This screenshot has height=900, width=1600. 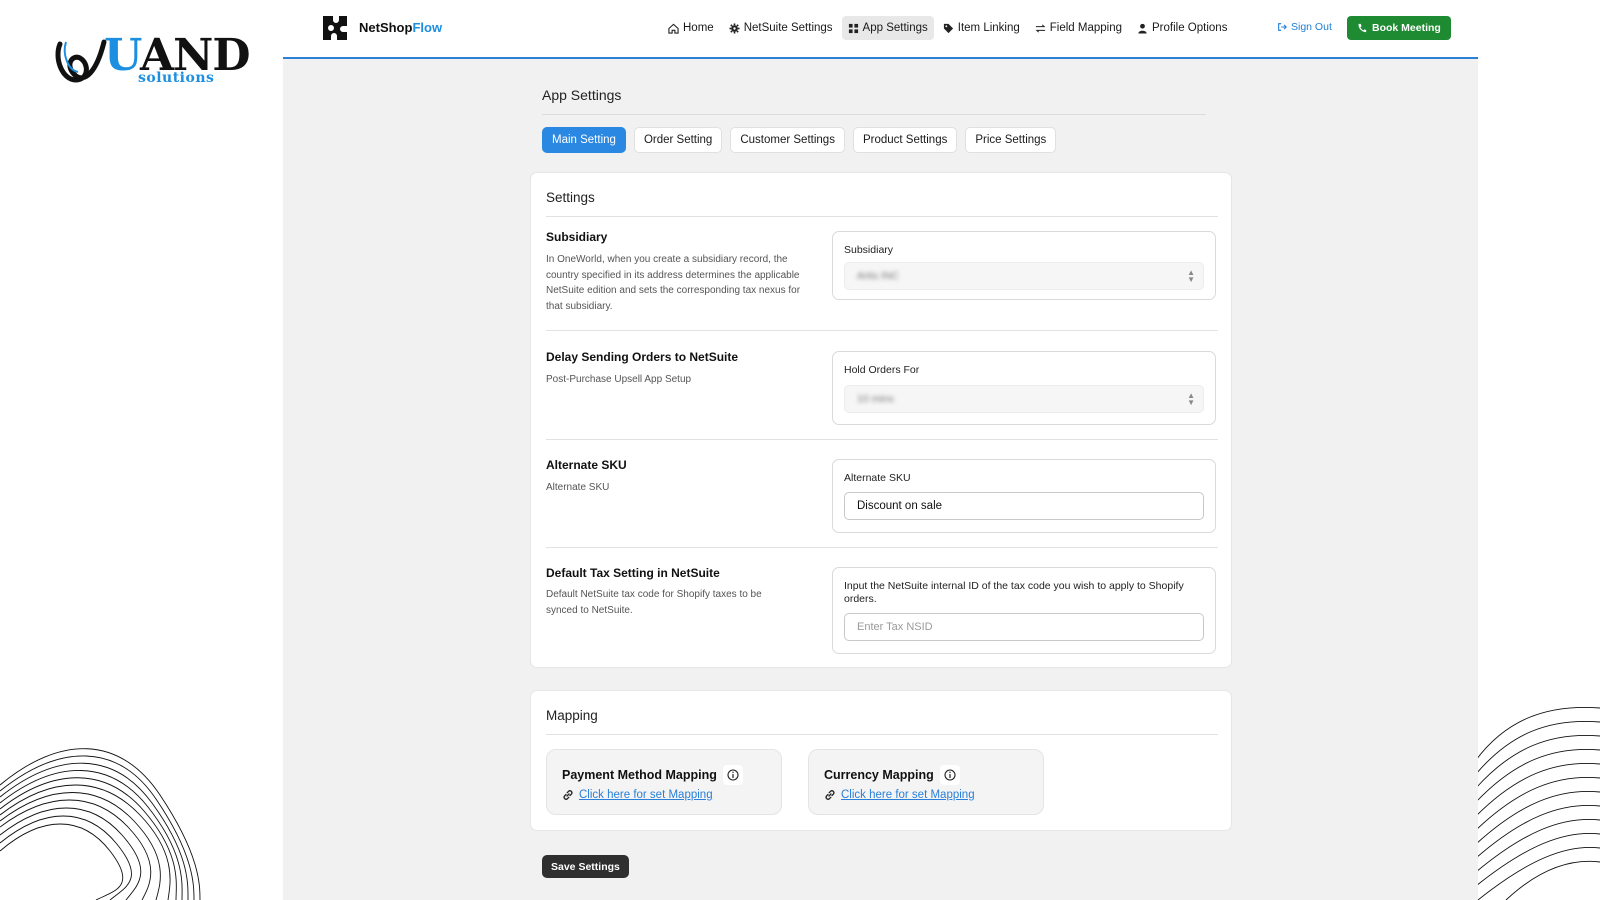 What do you see at coordinates (882, 370) in the screenshot?
I see `hold-orders-field-label: Hold Orders For` at bounding box center [882, 370].